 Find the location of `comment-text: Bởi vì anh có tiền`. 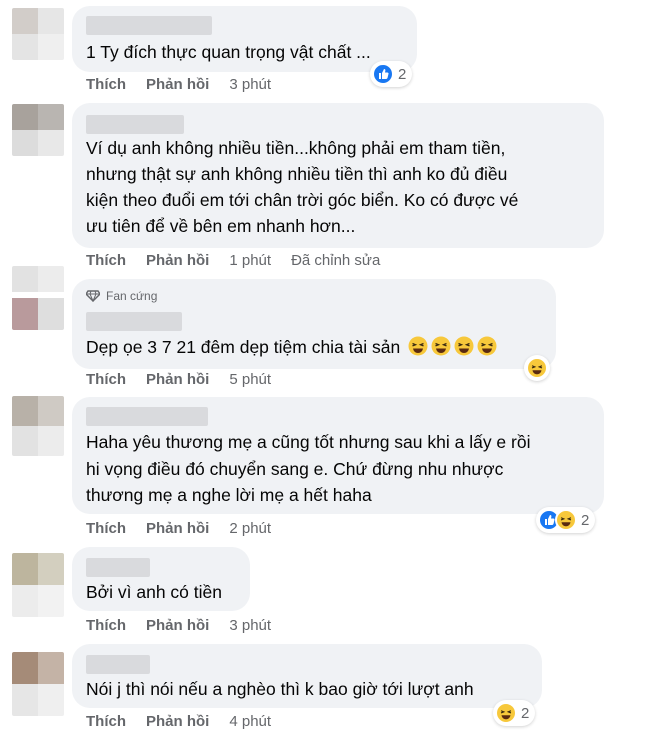

comment-text: Bởi vì anh có tiền is located at coordinates (154, 592).